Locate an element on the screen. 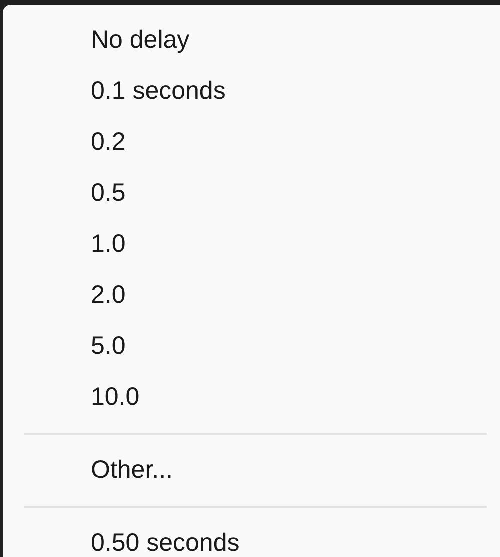 This screenshot has width=500, height=557. menu-item: 0.5 is located at coordinates (251, 193).